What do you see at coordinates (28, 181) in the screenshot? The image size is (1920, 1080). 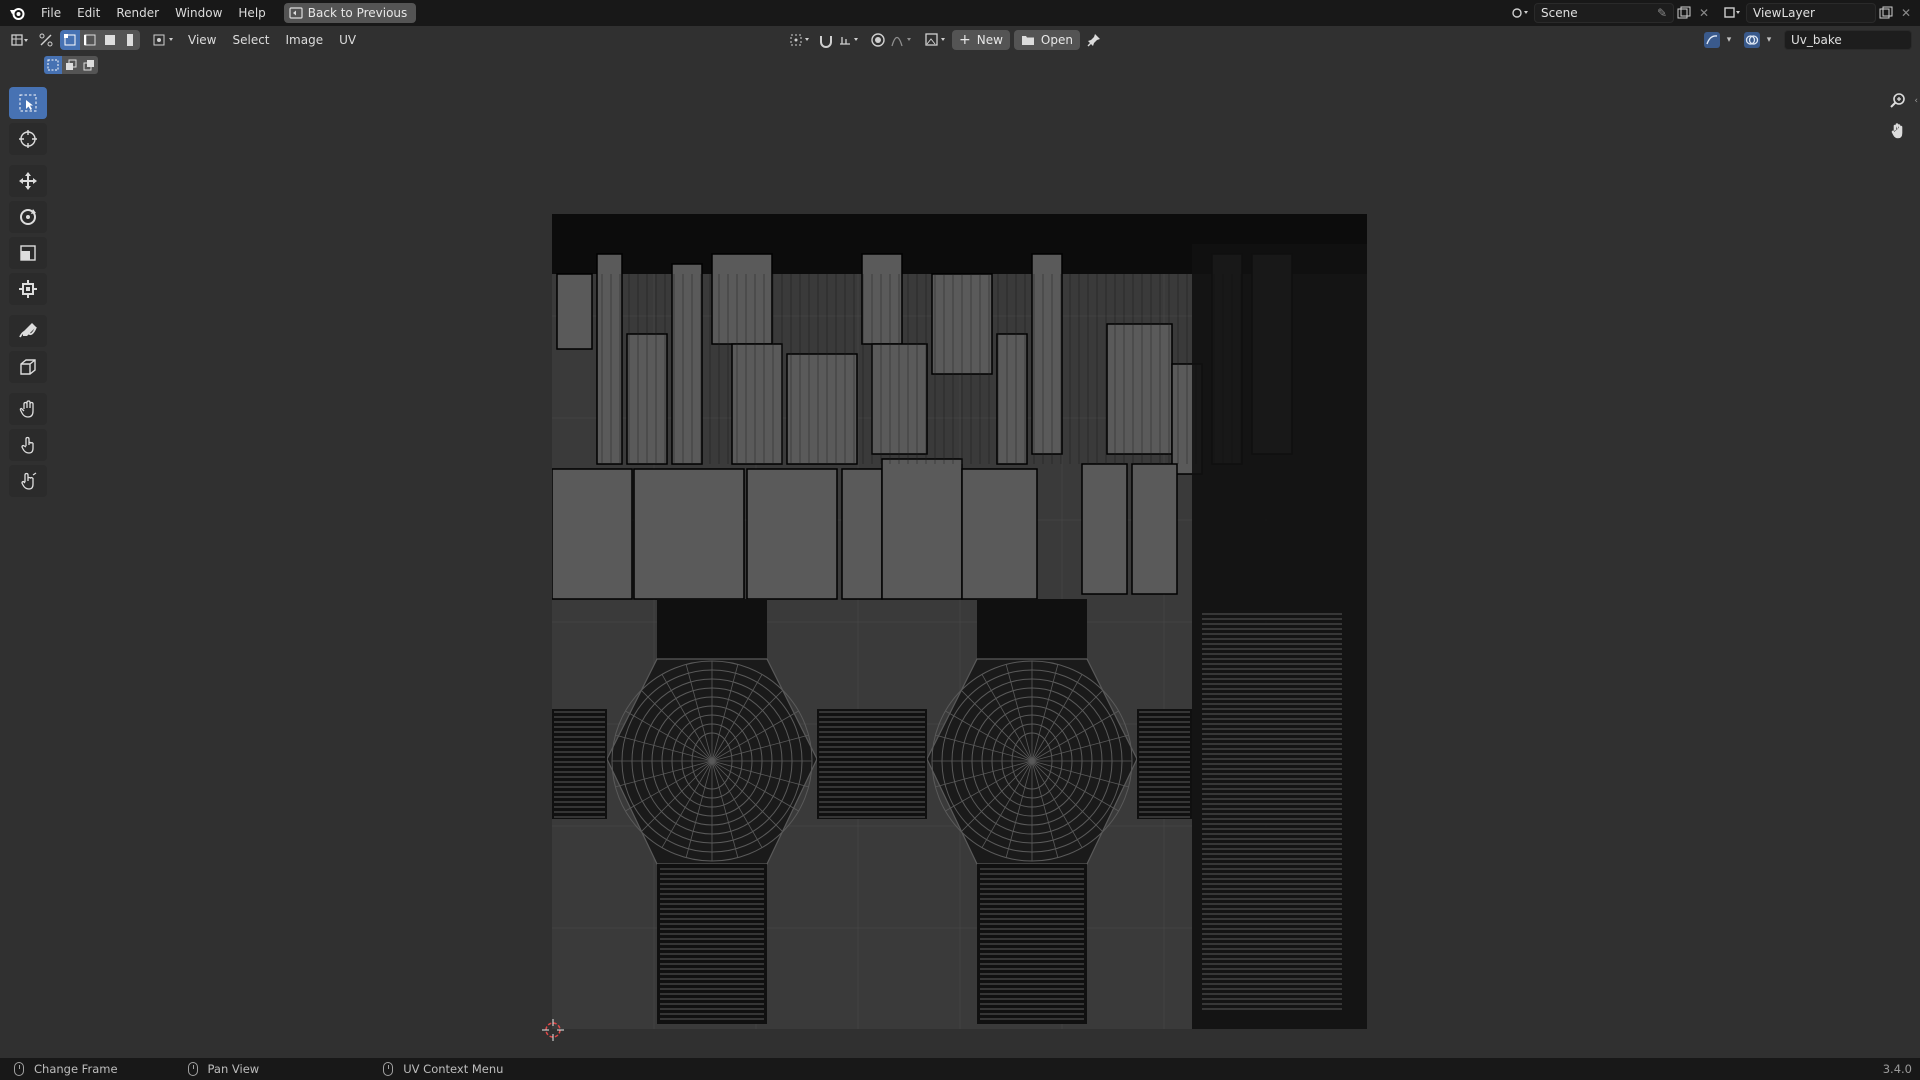 I see `move-tool-icon` at bounding box center [28, 181].